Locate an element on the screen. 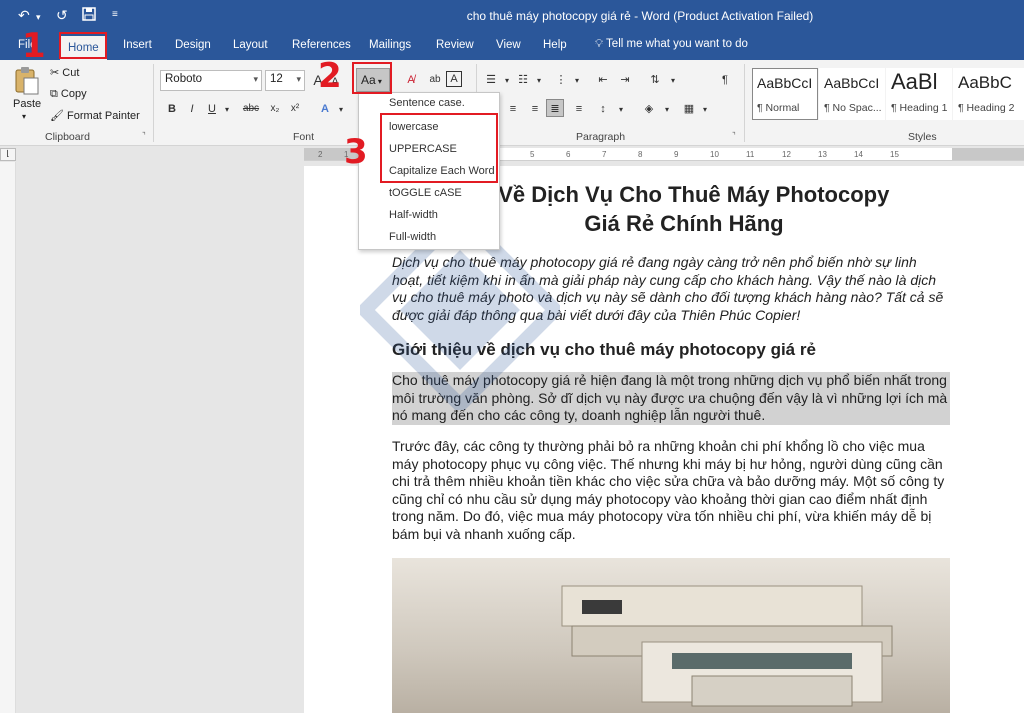 The width and height of the screenshot is (1024, 713). redo-icon: ↺ is located at coordinates (62, 15).